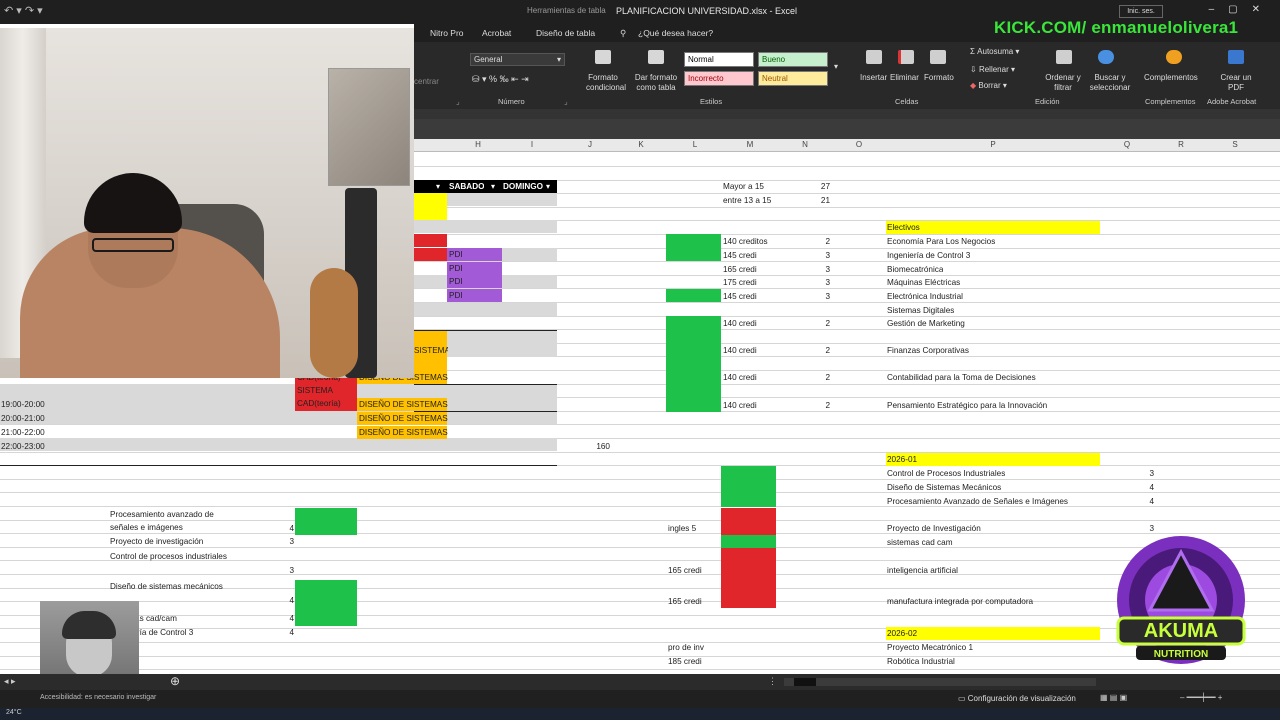 The height and width of the screenshot is (720, 1280). I want to click on stat-value: 27, so click(810, 186).